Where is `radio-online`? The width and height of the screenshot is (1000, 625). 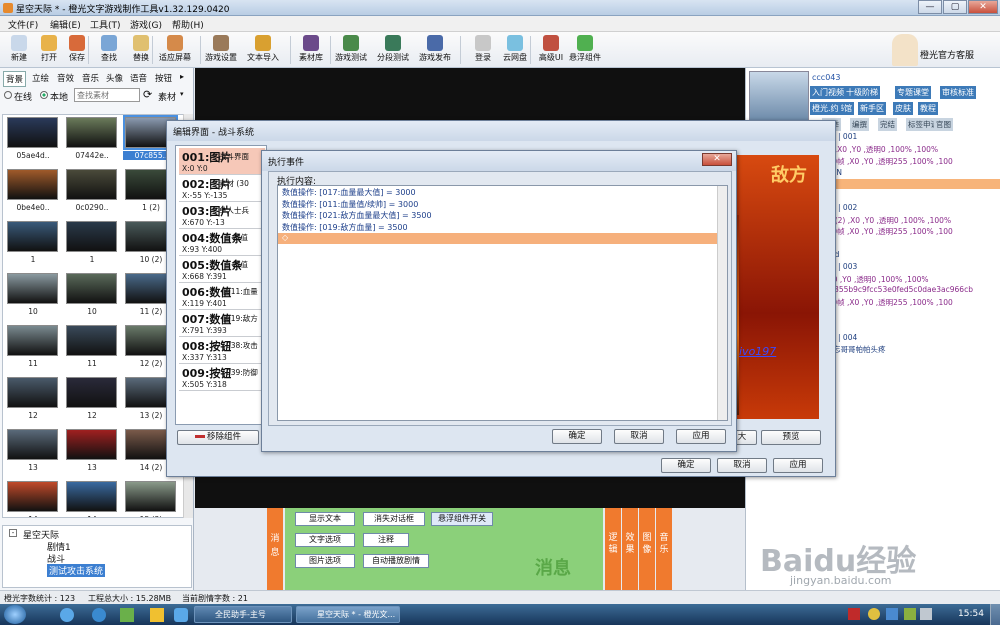
radio-online is located at coordinates (8, 95).